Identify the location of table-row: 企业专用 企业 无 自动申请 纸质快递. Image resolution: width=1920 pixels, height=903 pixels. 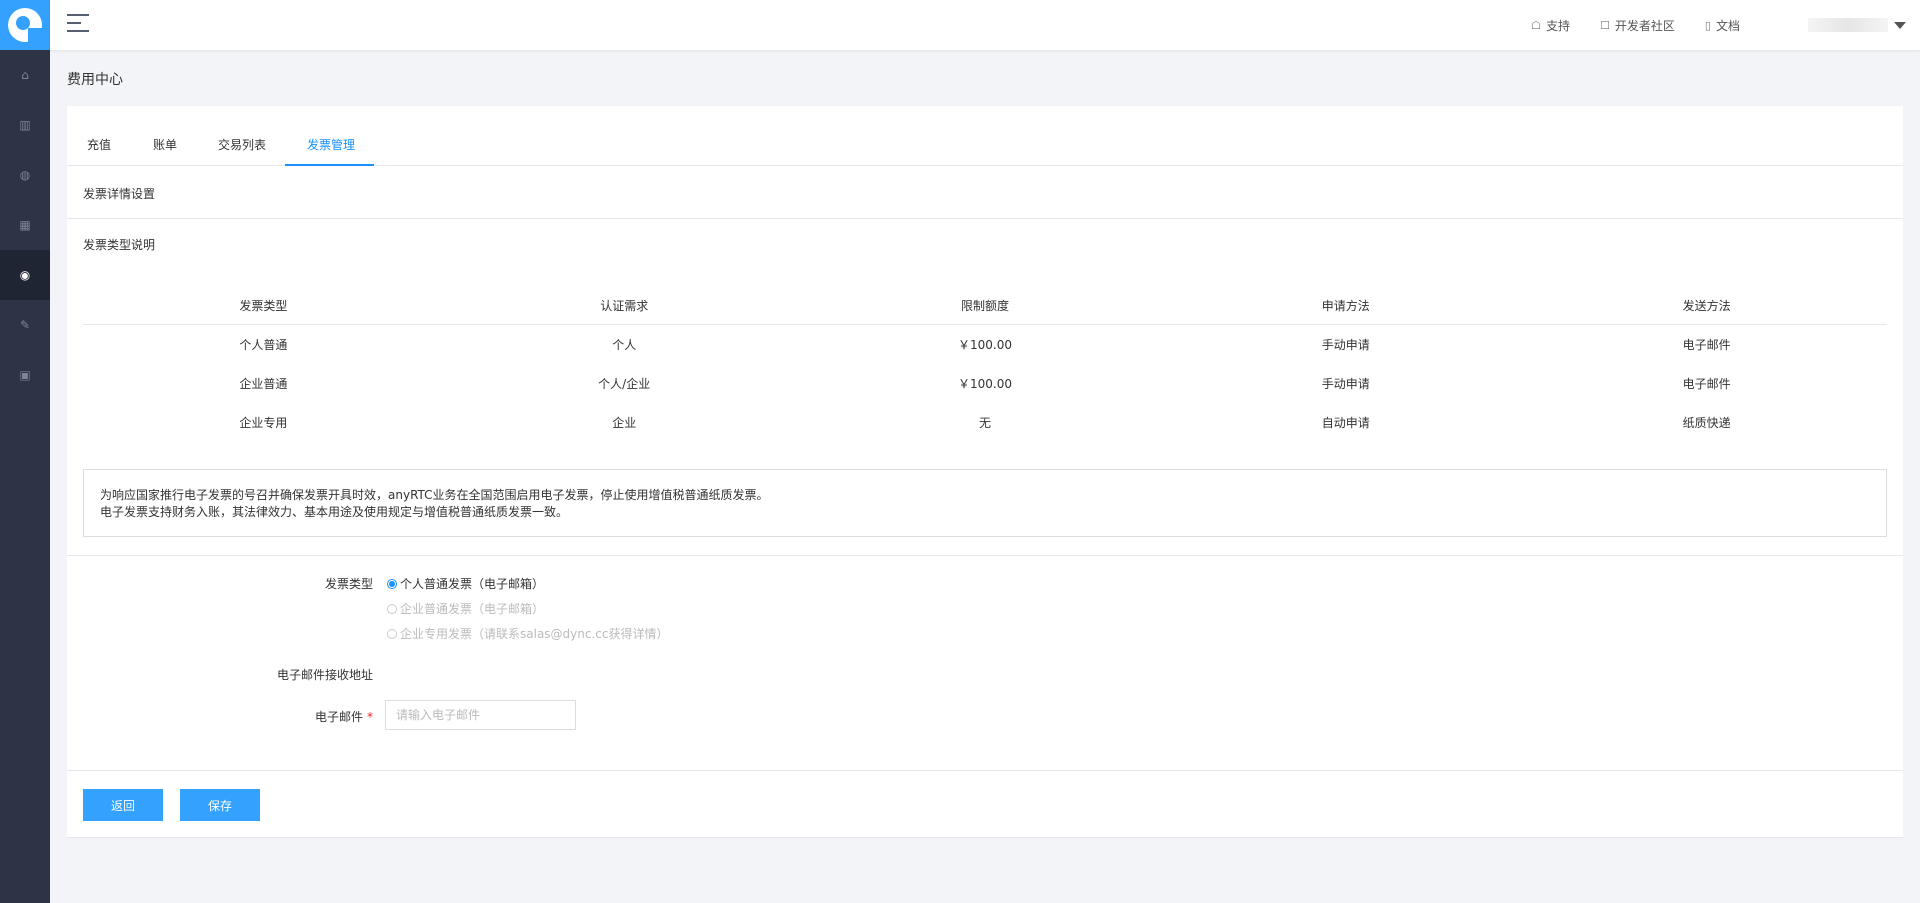
(985, 422).